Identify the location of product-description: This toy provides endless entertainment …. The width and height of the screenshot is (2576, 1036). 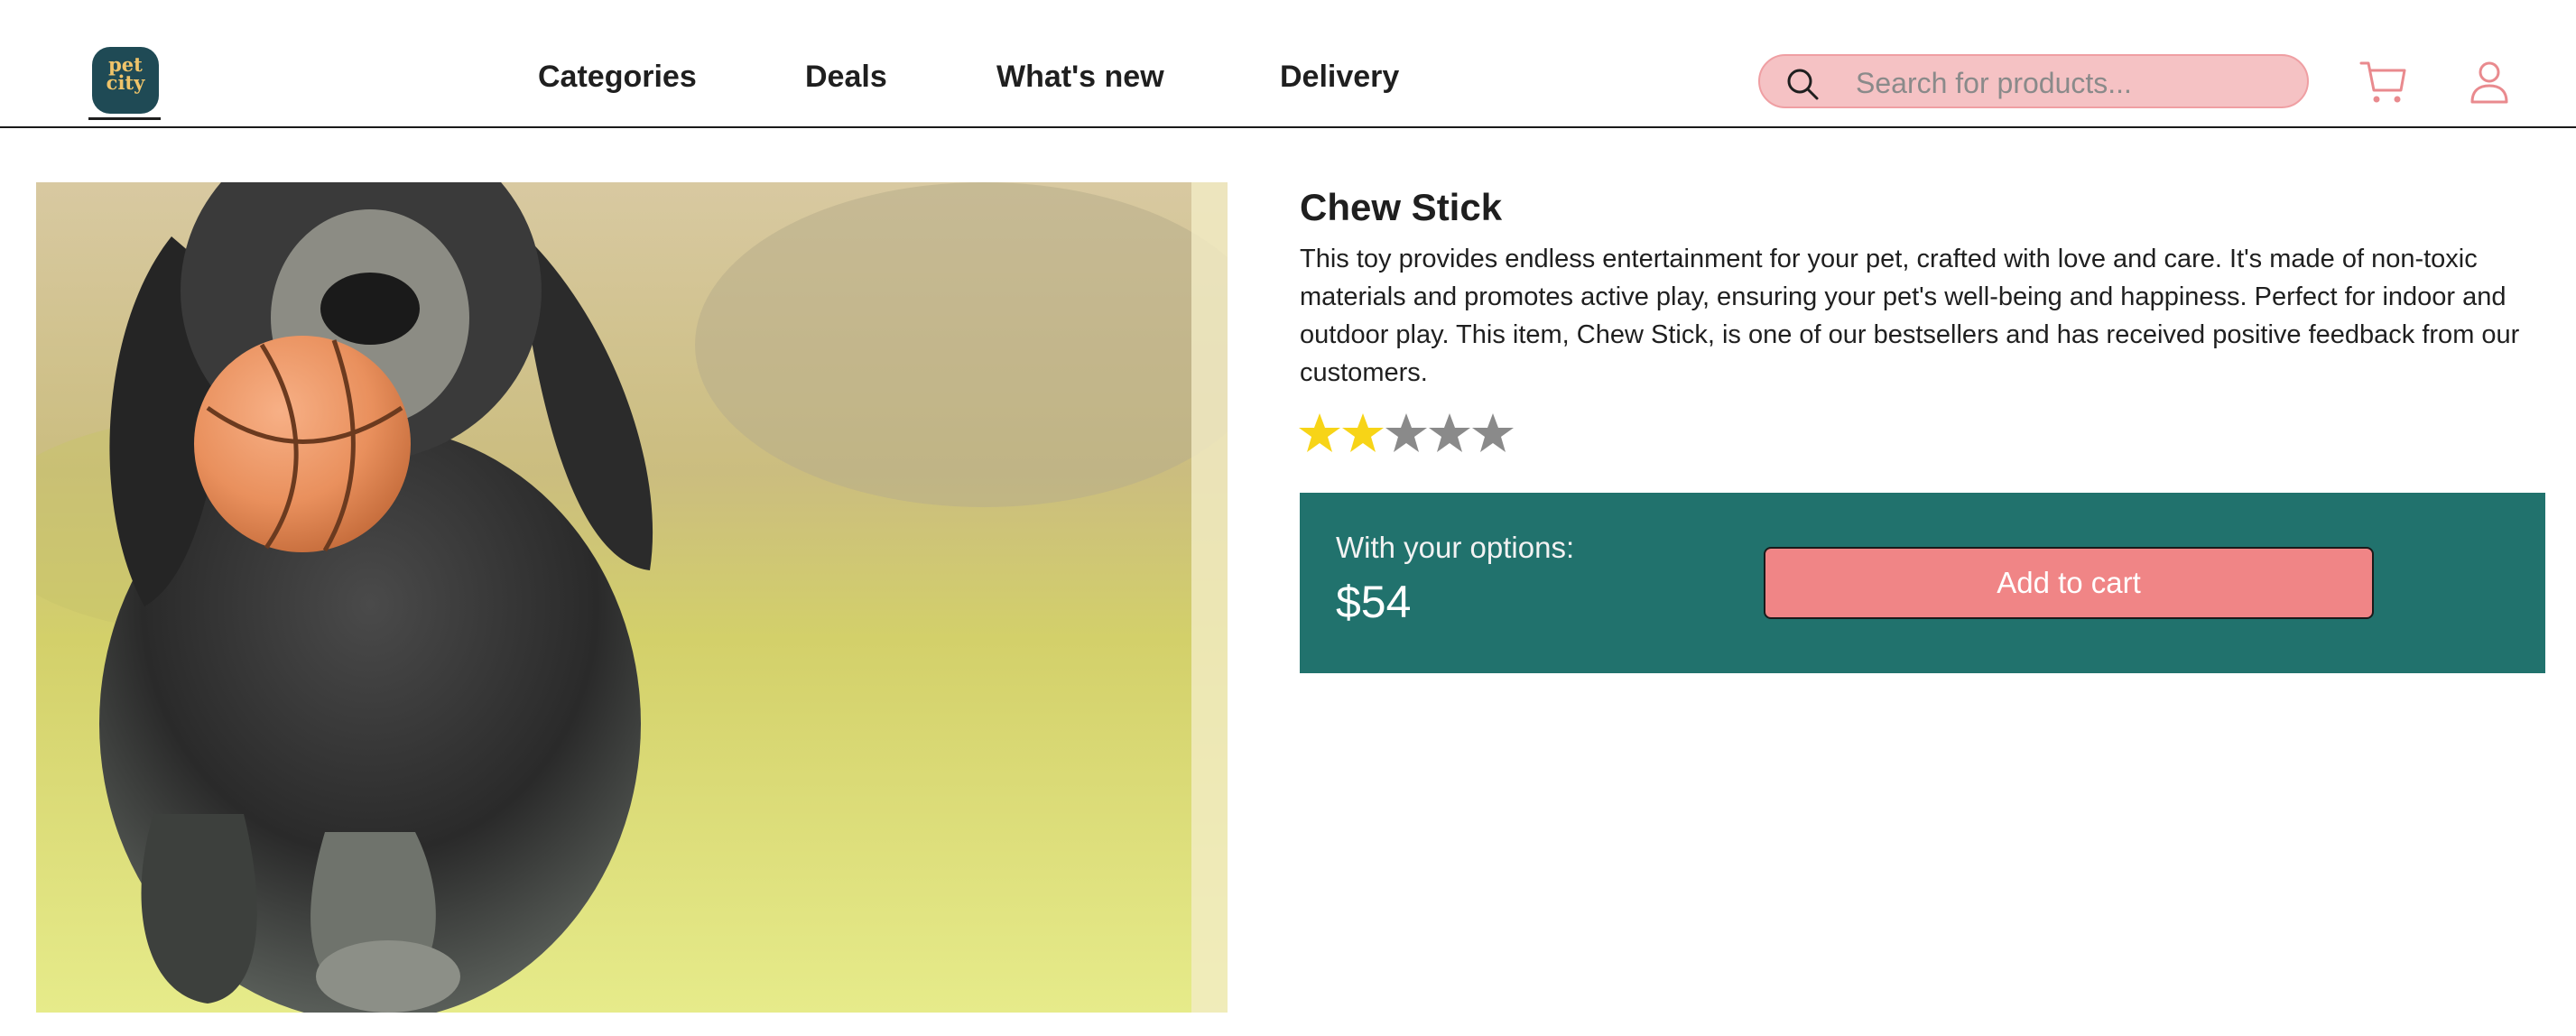
(1910, 316).